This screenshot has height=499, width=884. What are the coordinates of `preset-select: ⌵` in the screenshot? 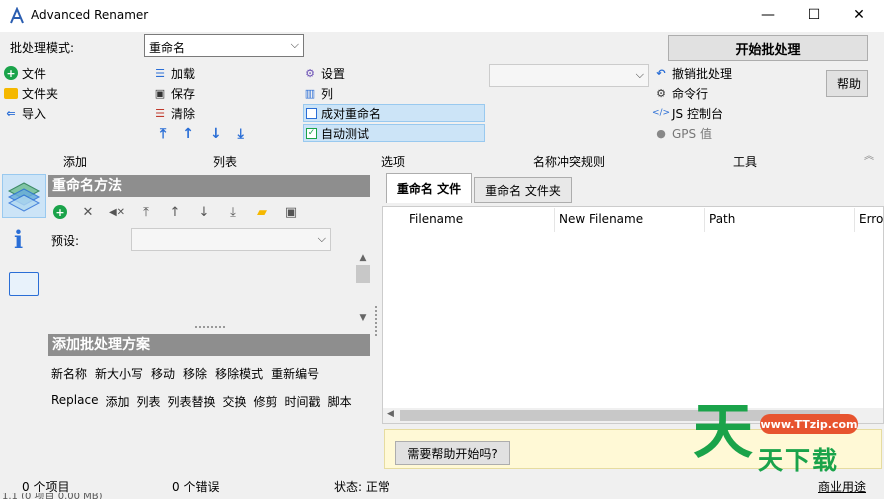 It's located at (231, 239).